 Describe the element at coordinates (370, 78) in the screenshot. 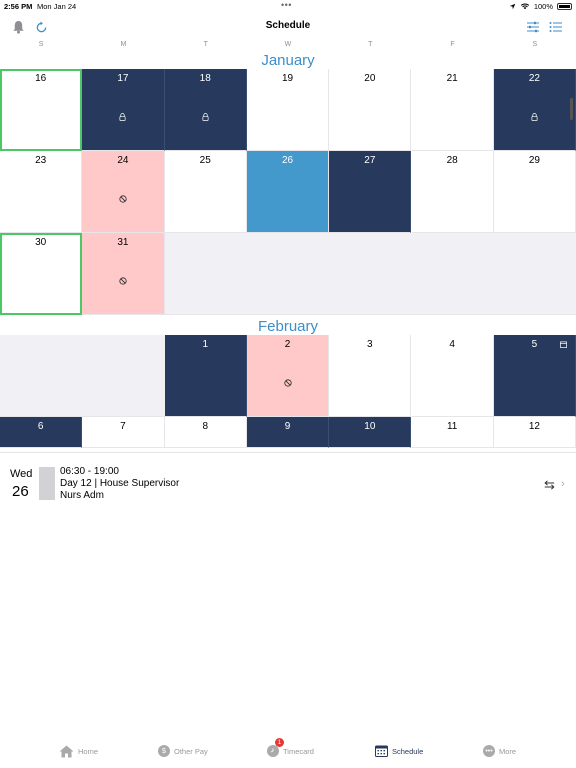

I see `day-number: 20` at that location.